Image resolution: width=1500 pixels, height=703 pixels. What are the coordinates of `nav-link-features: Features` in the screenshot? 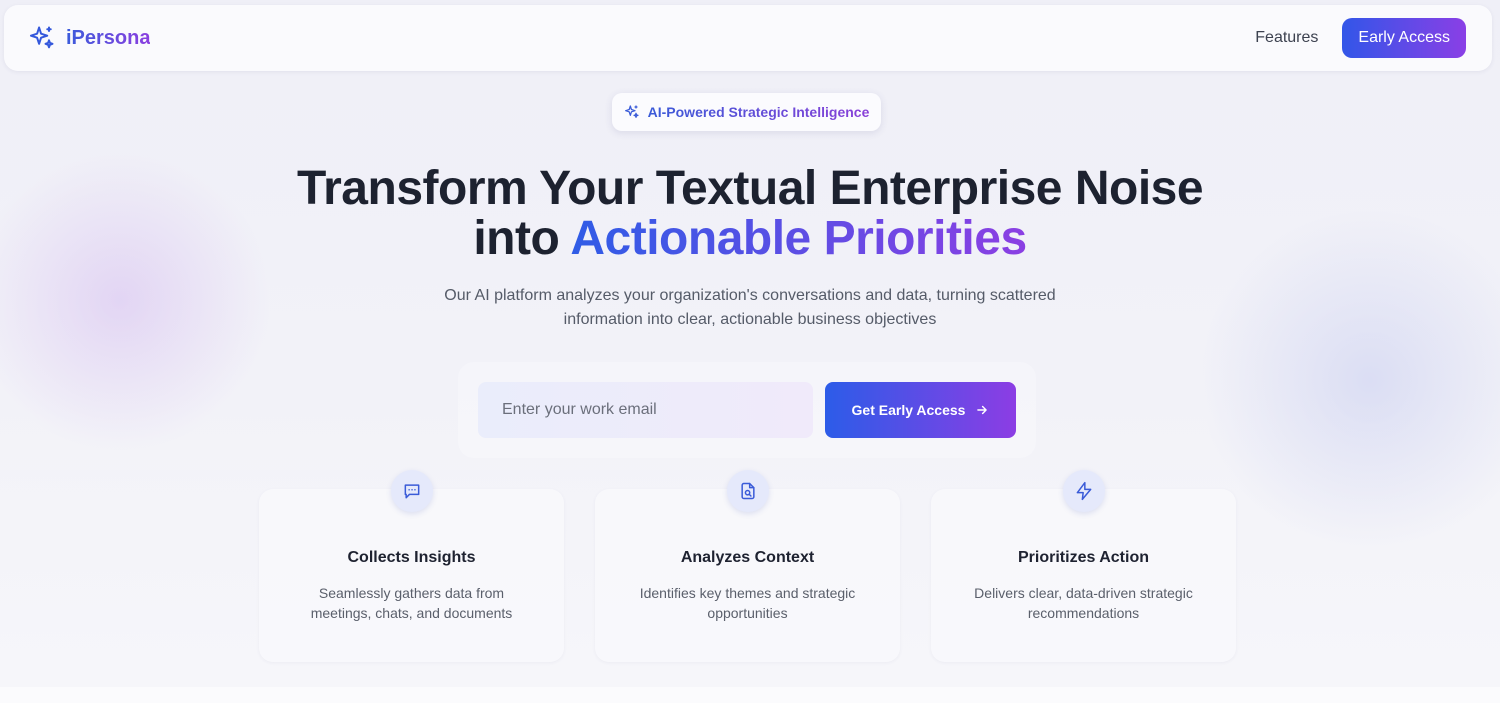 It's located at (1286, 38).